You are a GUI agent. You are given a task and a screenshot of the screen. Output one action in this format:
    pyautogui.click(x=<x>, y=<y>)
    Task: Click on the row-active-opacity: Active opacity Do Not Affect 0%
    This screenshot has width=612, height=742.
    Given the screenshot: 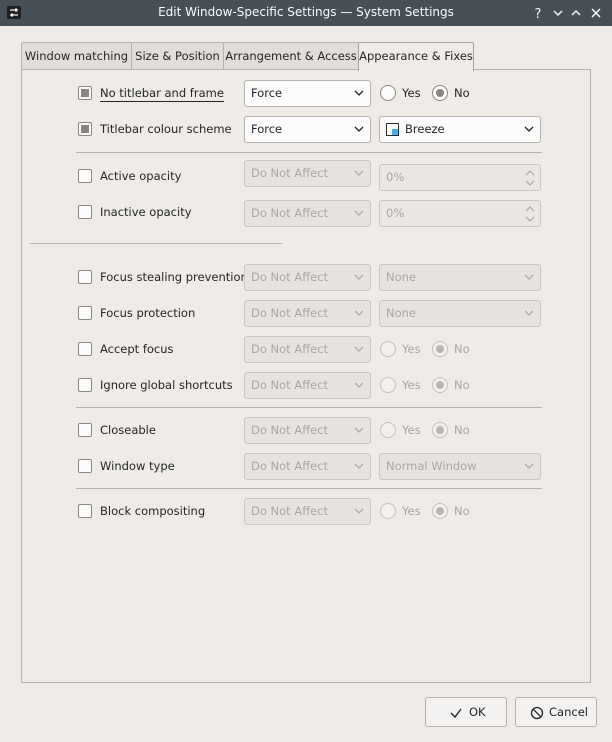 What is the action you would take?
    pyautogui.click(x=306, y=175)
    